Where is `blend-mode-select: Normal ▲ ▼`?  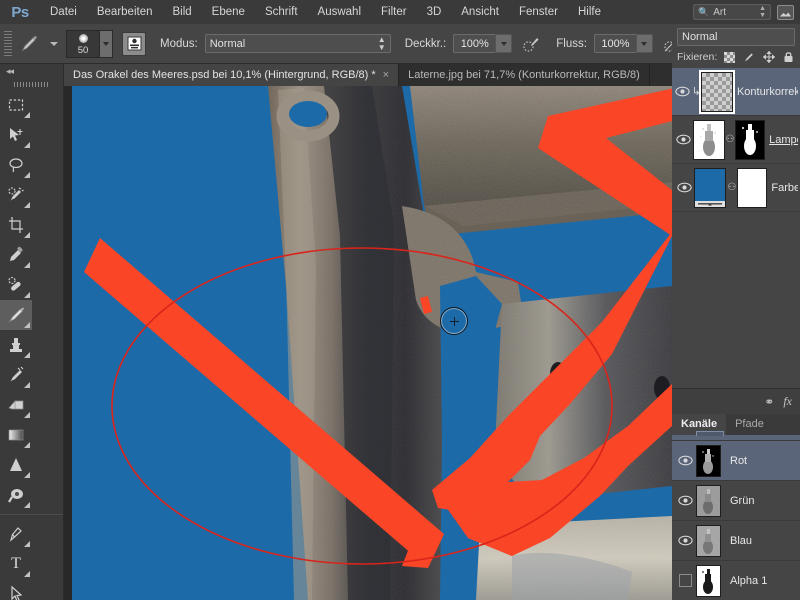
blend-mode-select: Normal ▲ ▼ is located at coordinates (297, 43).